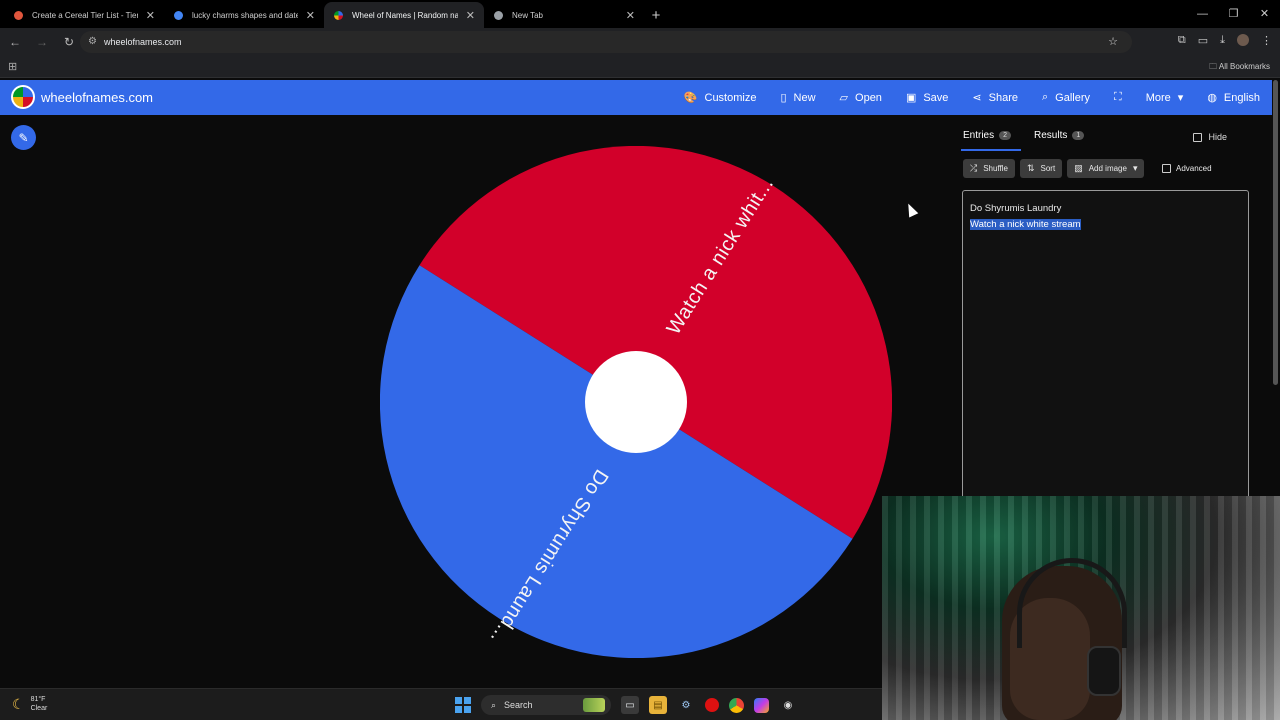  Describe the element at coordinates (1194, 168) in the screenshot. I see `advanced-label: Advanced` at that location.